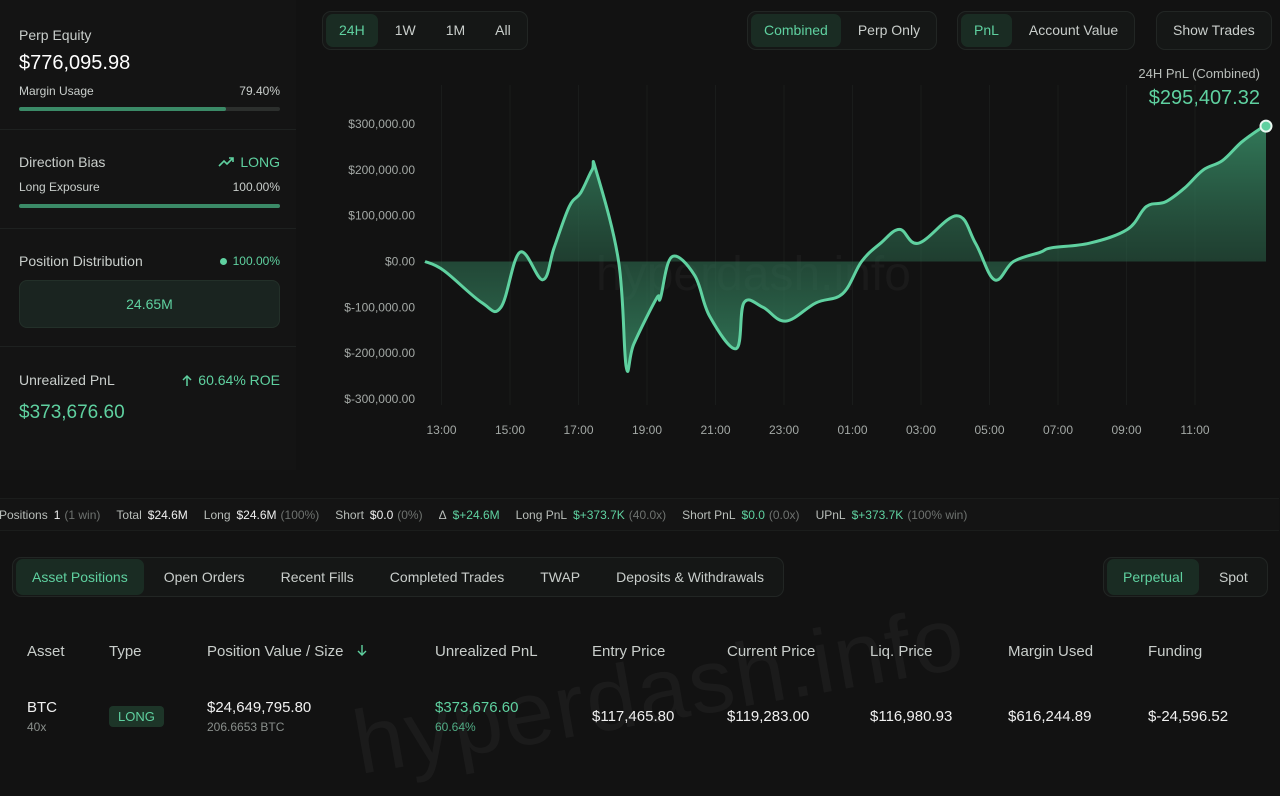 This screenshot has width=1280, height=796. I want to click on stat-label: Positions, so click(24, 514).